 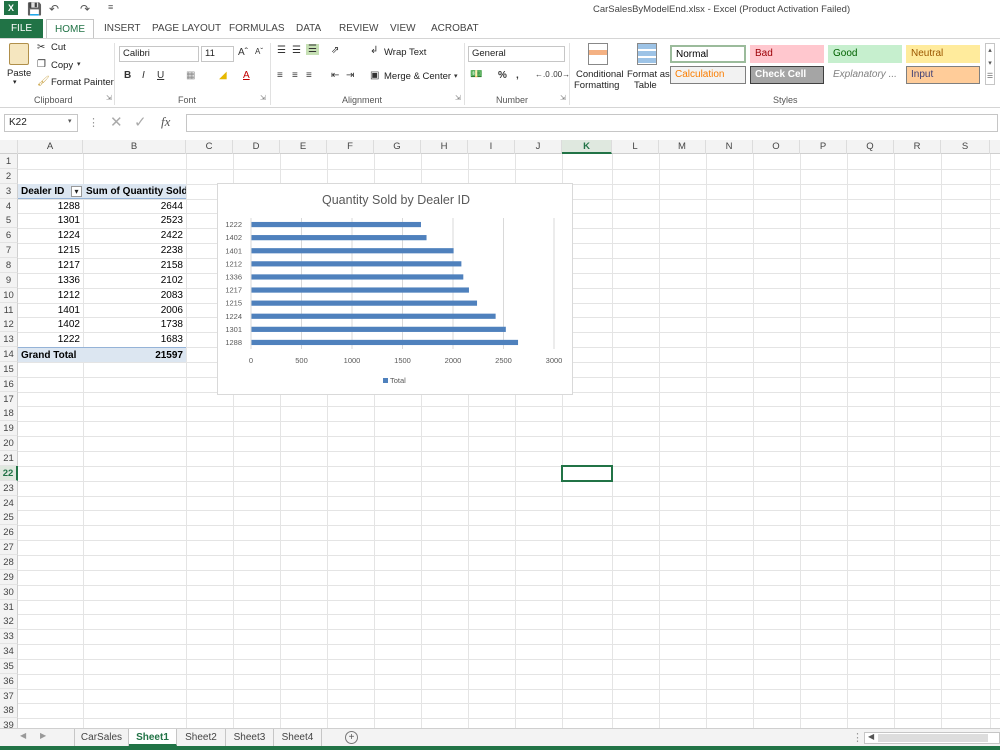 What do you see at coordinates (41, 64) in the screenshot?
I see `copy-icon: ❐` at bounding box center [41, 64].